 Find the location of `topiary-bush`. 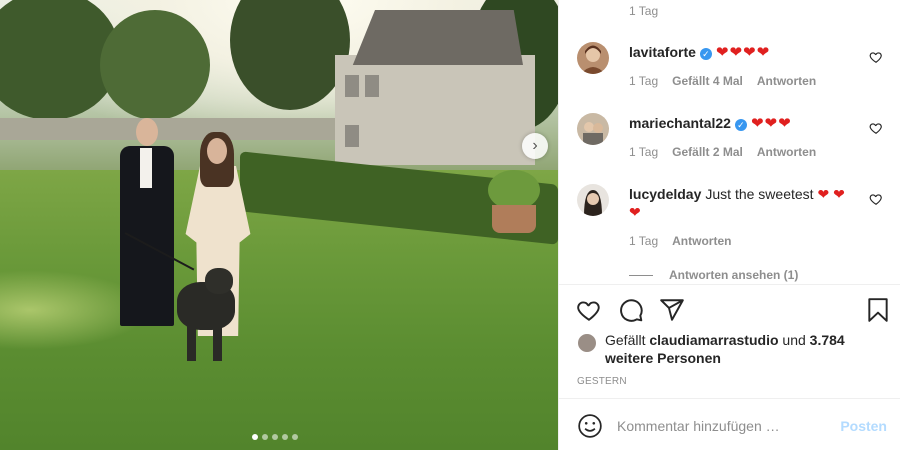

topiary-bush is located at coordinates (514, 190).